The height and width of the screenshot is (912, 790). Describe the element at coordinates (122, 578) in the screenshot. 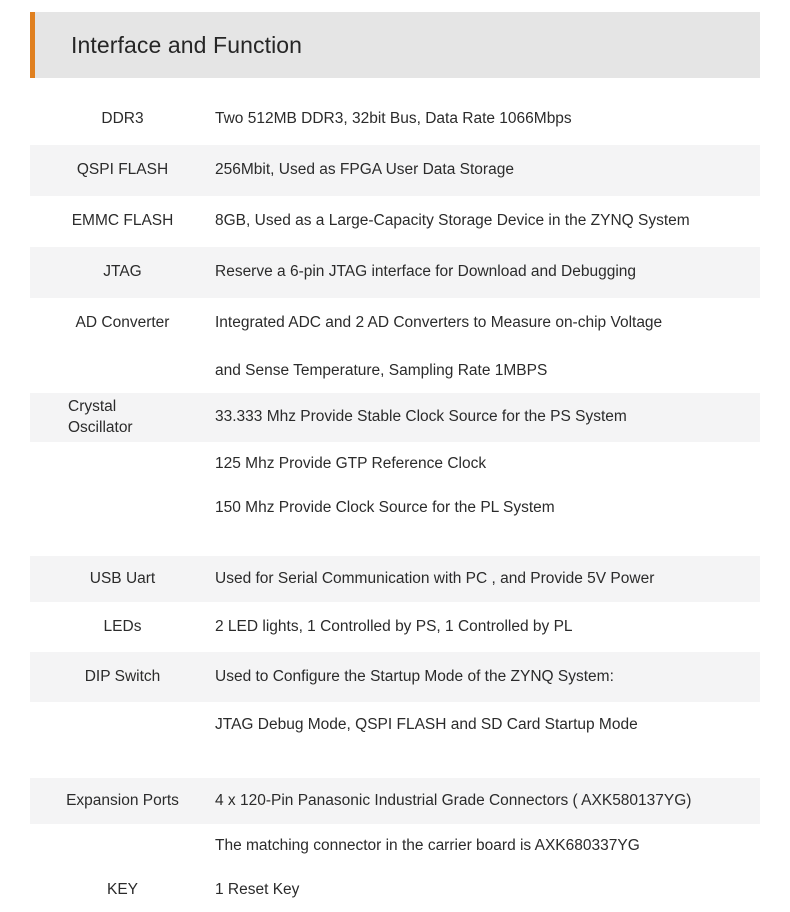

I see `row-label: USB Uart` at that location.